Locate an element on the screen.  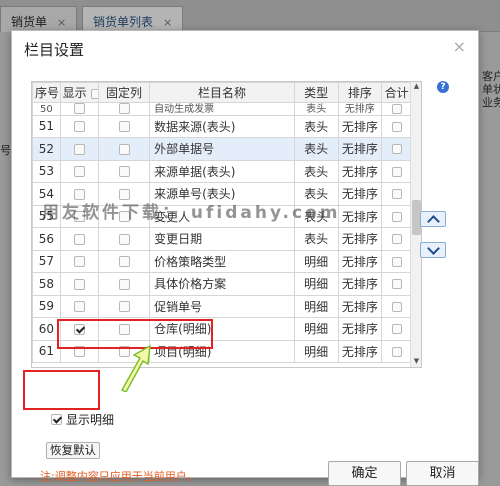
tab-sales-order-list: 销货单列表 × is located at coordinates (133, 19).